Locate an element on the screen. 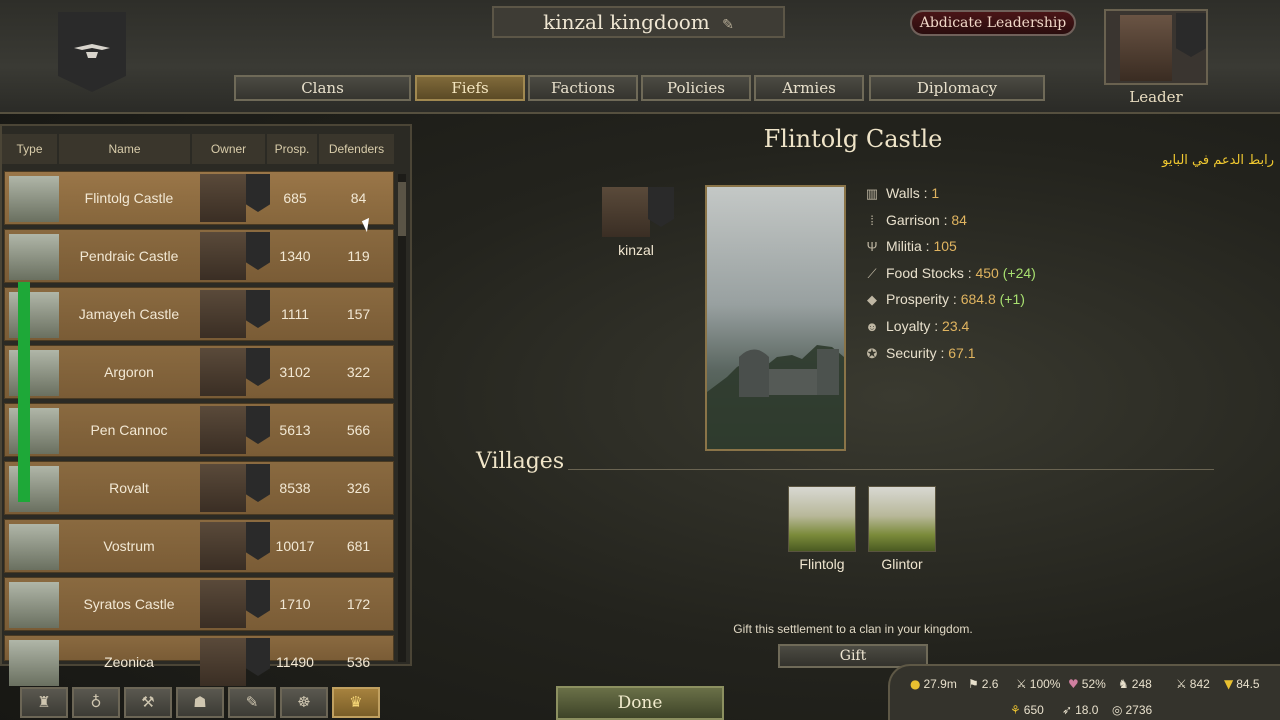  stat-text: Loyalty : 23.4 is located at coordinates (927, 326).